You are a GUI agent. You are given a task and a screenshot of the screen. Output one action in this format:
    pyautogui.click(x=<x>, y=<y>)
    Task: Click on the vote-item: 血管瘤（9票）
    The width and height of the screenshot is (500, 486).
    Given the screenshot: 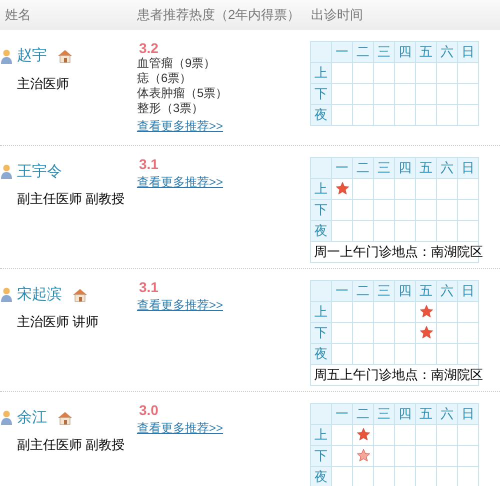 What is the action you would take?
    pyautogui.click(x=177, y=63)
    